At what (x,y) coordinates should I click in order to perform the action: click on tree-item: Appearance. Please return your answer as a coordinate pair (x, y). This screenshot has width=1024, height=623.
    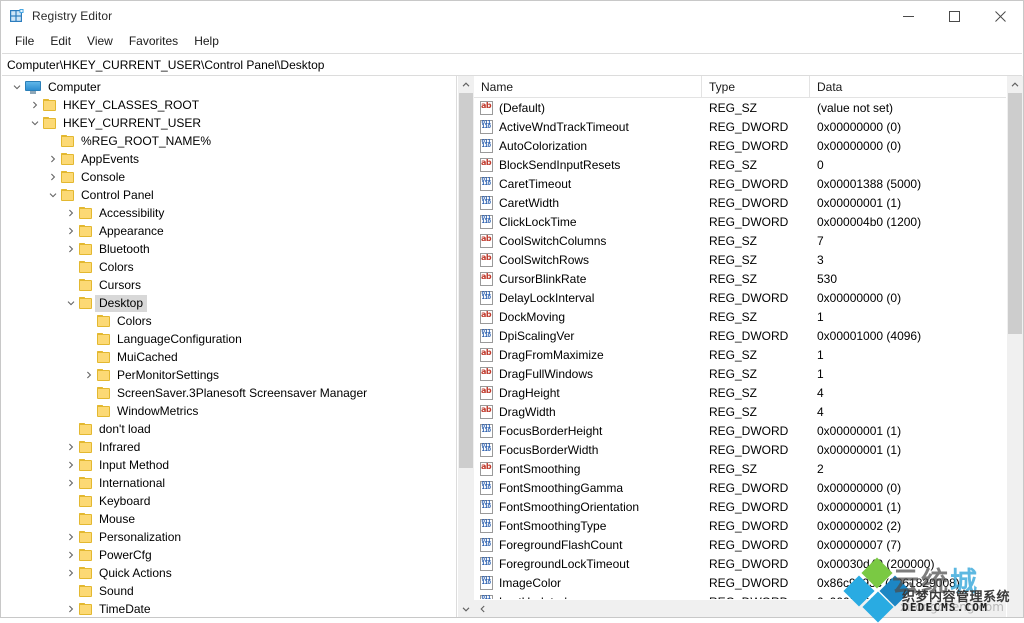
    Looking at the image, I should click on (228, 231).